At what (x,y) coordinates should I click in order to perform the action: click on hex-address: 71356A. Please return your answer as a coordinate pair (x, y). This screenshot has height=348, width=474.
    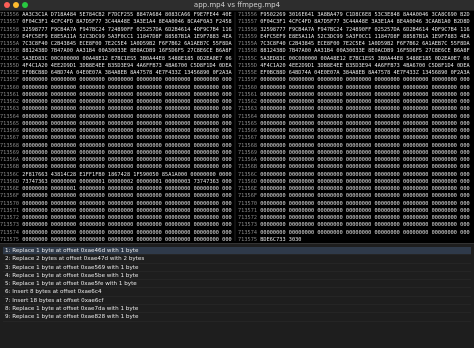
    Looking at the image, I should click on (248, 160).